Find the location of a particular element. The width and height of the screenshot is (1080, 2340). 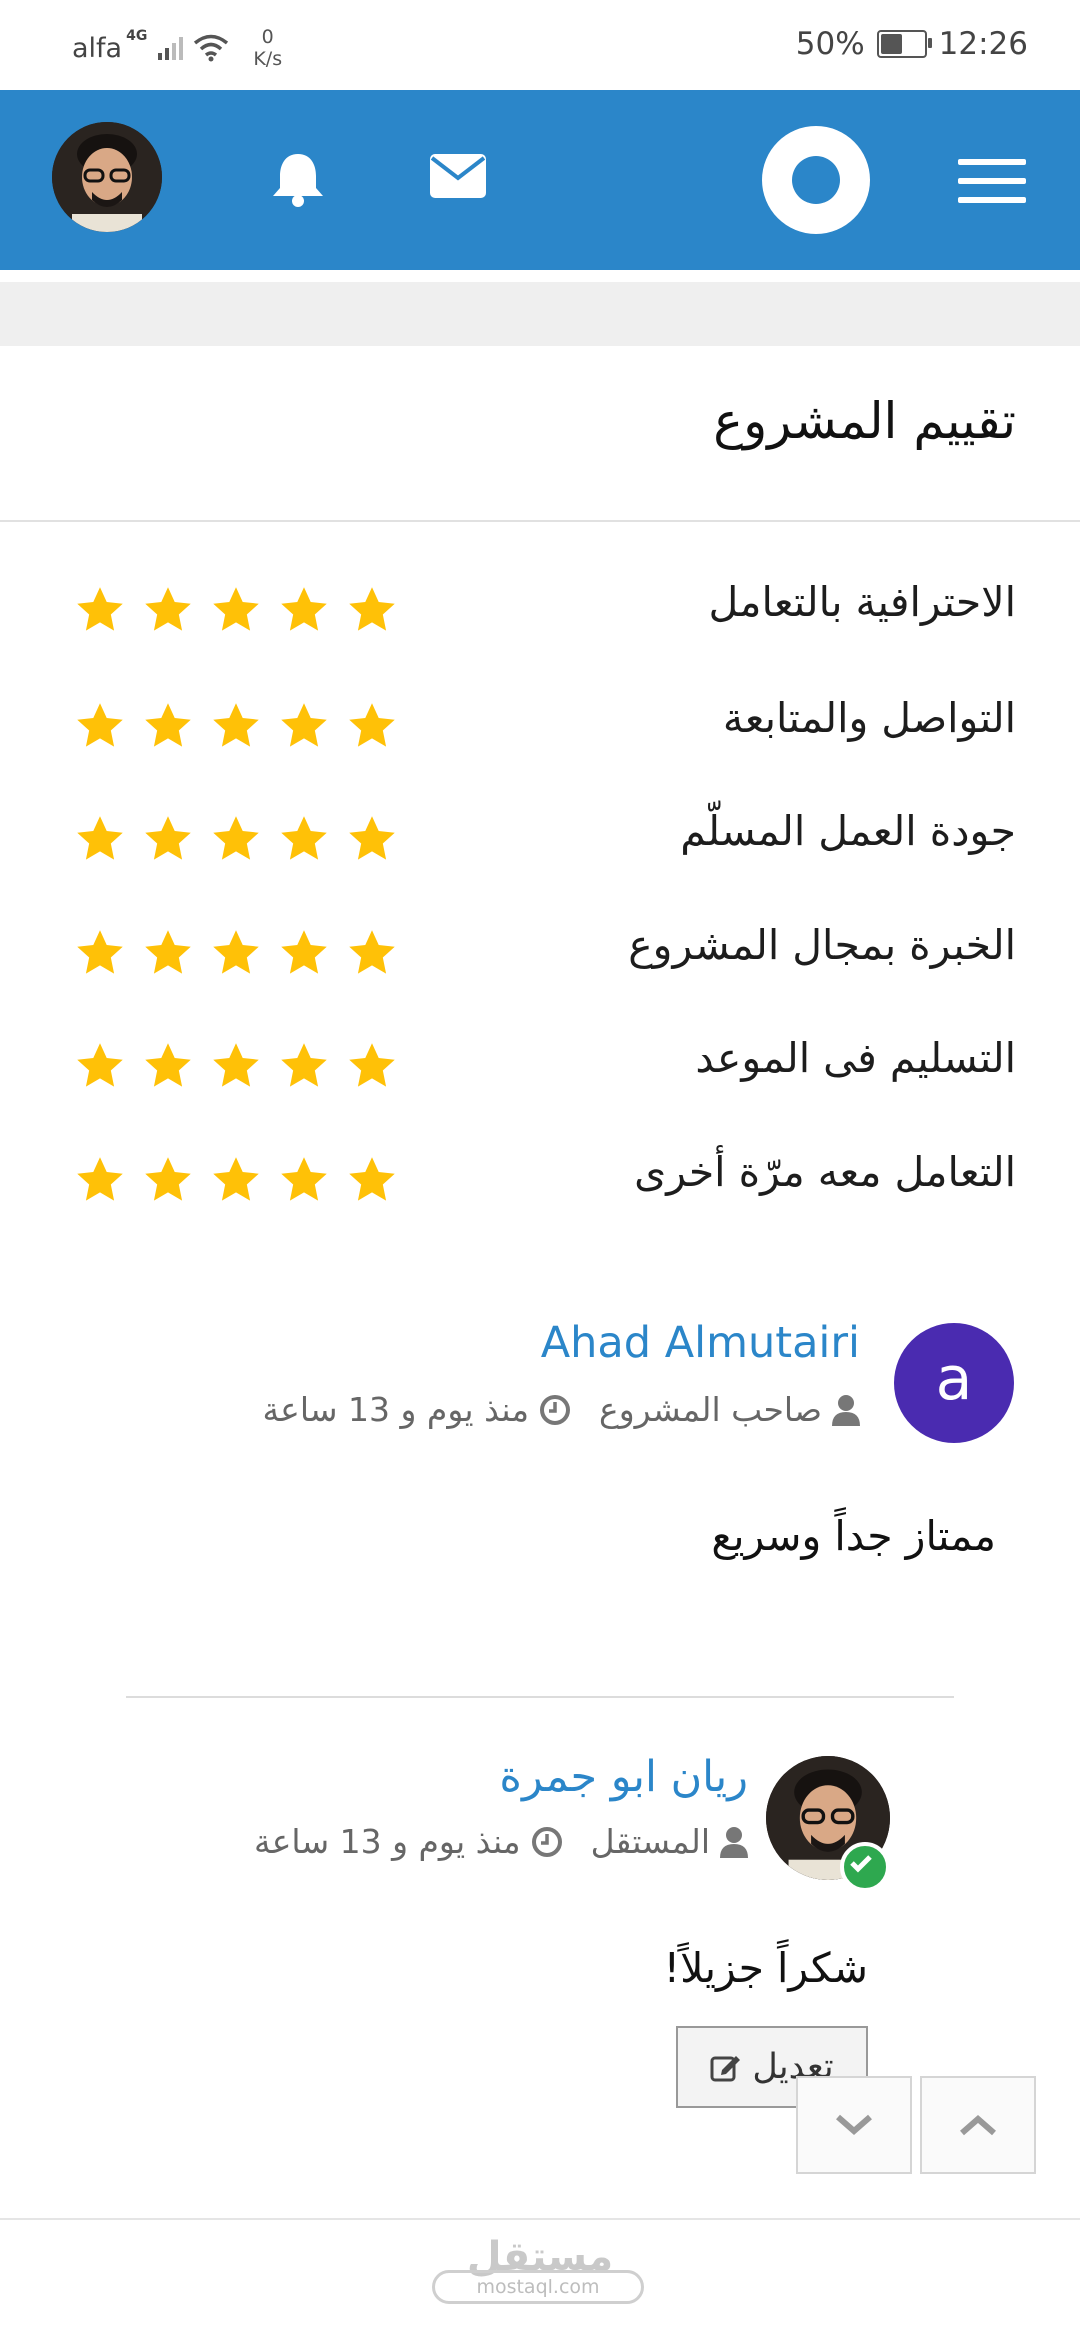

comment-role: صاحب المشروع is located at coordinates (710, 1409).